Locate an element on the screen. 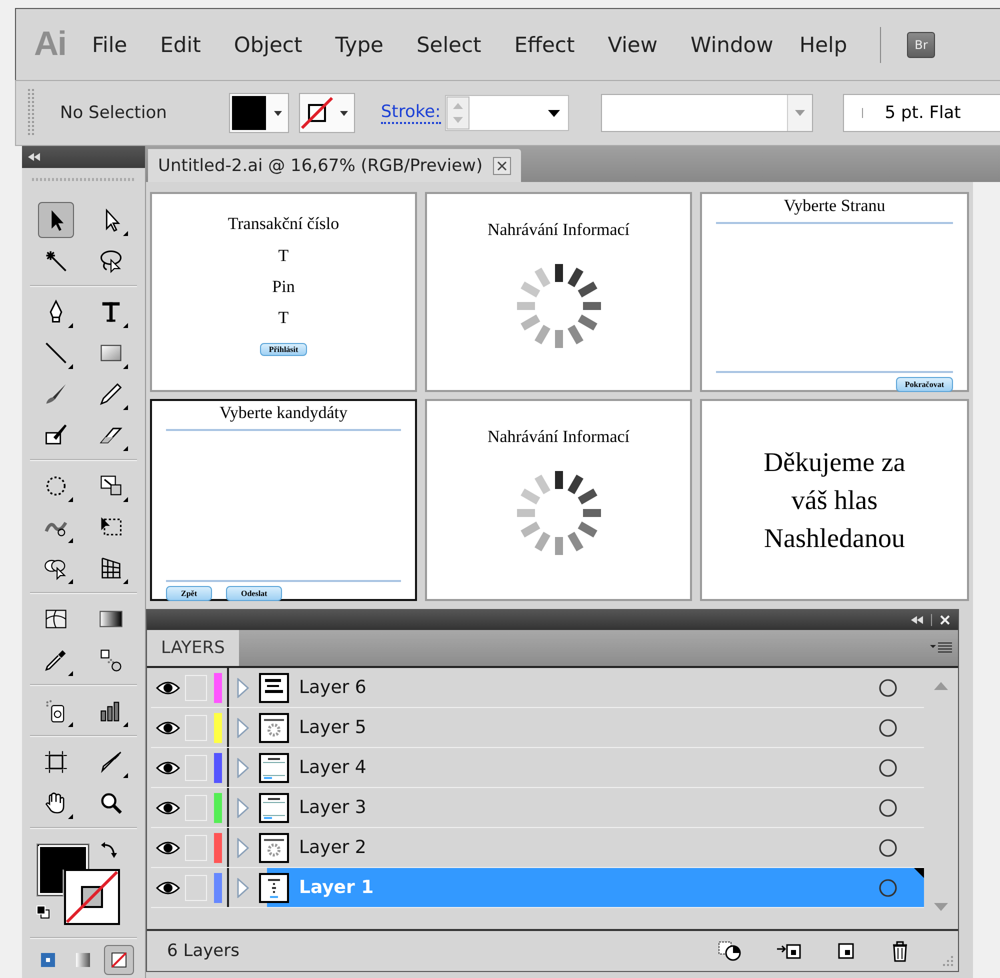  new-sublayer-icon is located at coordinates (846, 951).